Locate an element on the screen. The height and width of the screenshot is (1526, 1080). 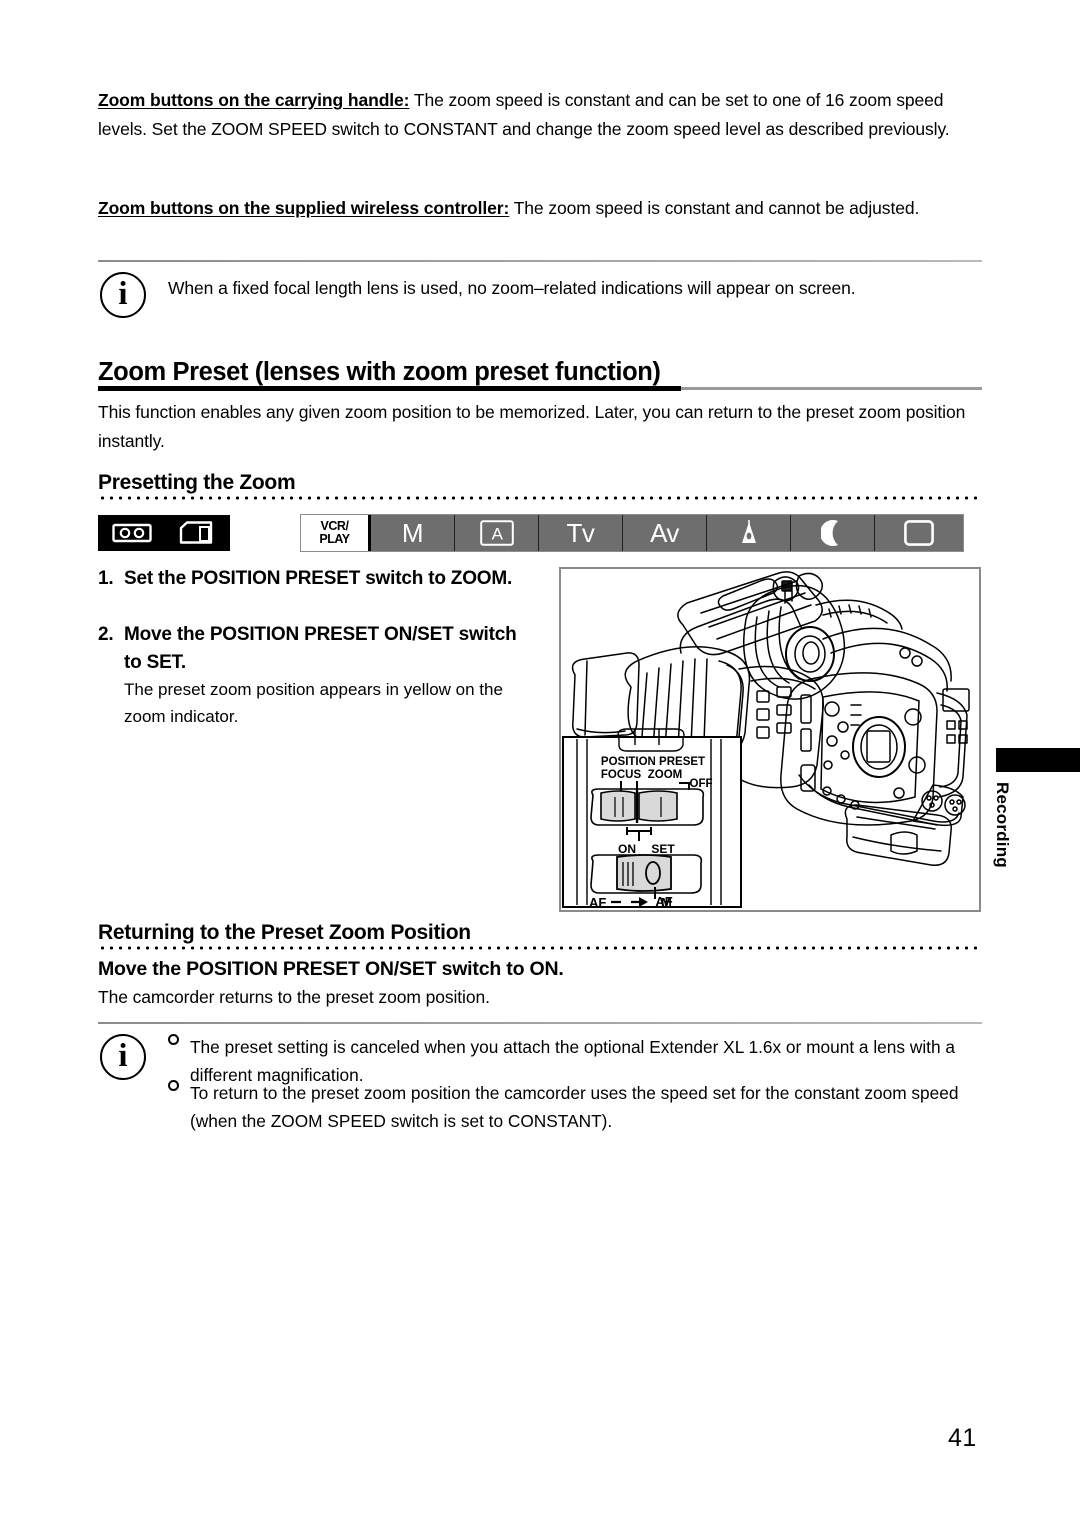
step-2-number: 2. is located at coordinates (106, 634).